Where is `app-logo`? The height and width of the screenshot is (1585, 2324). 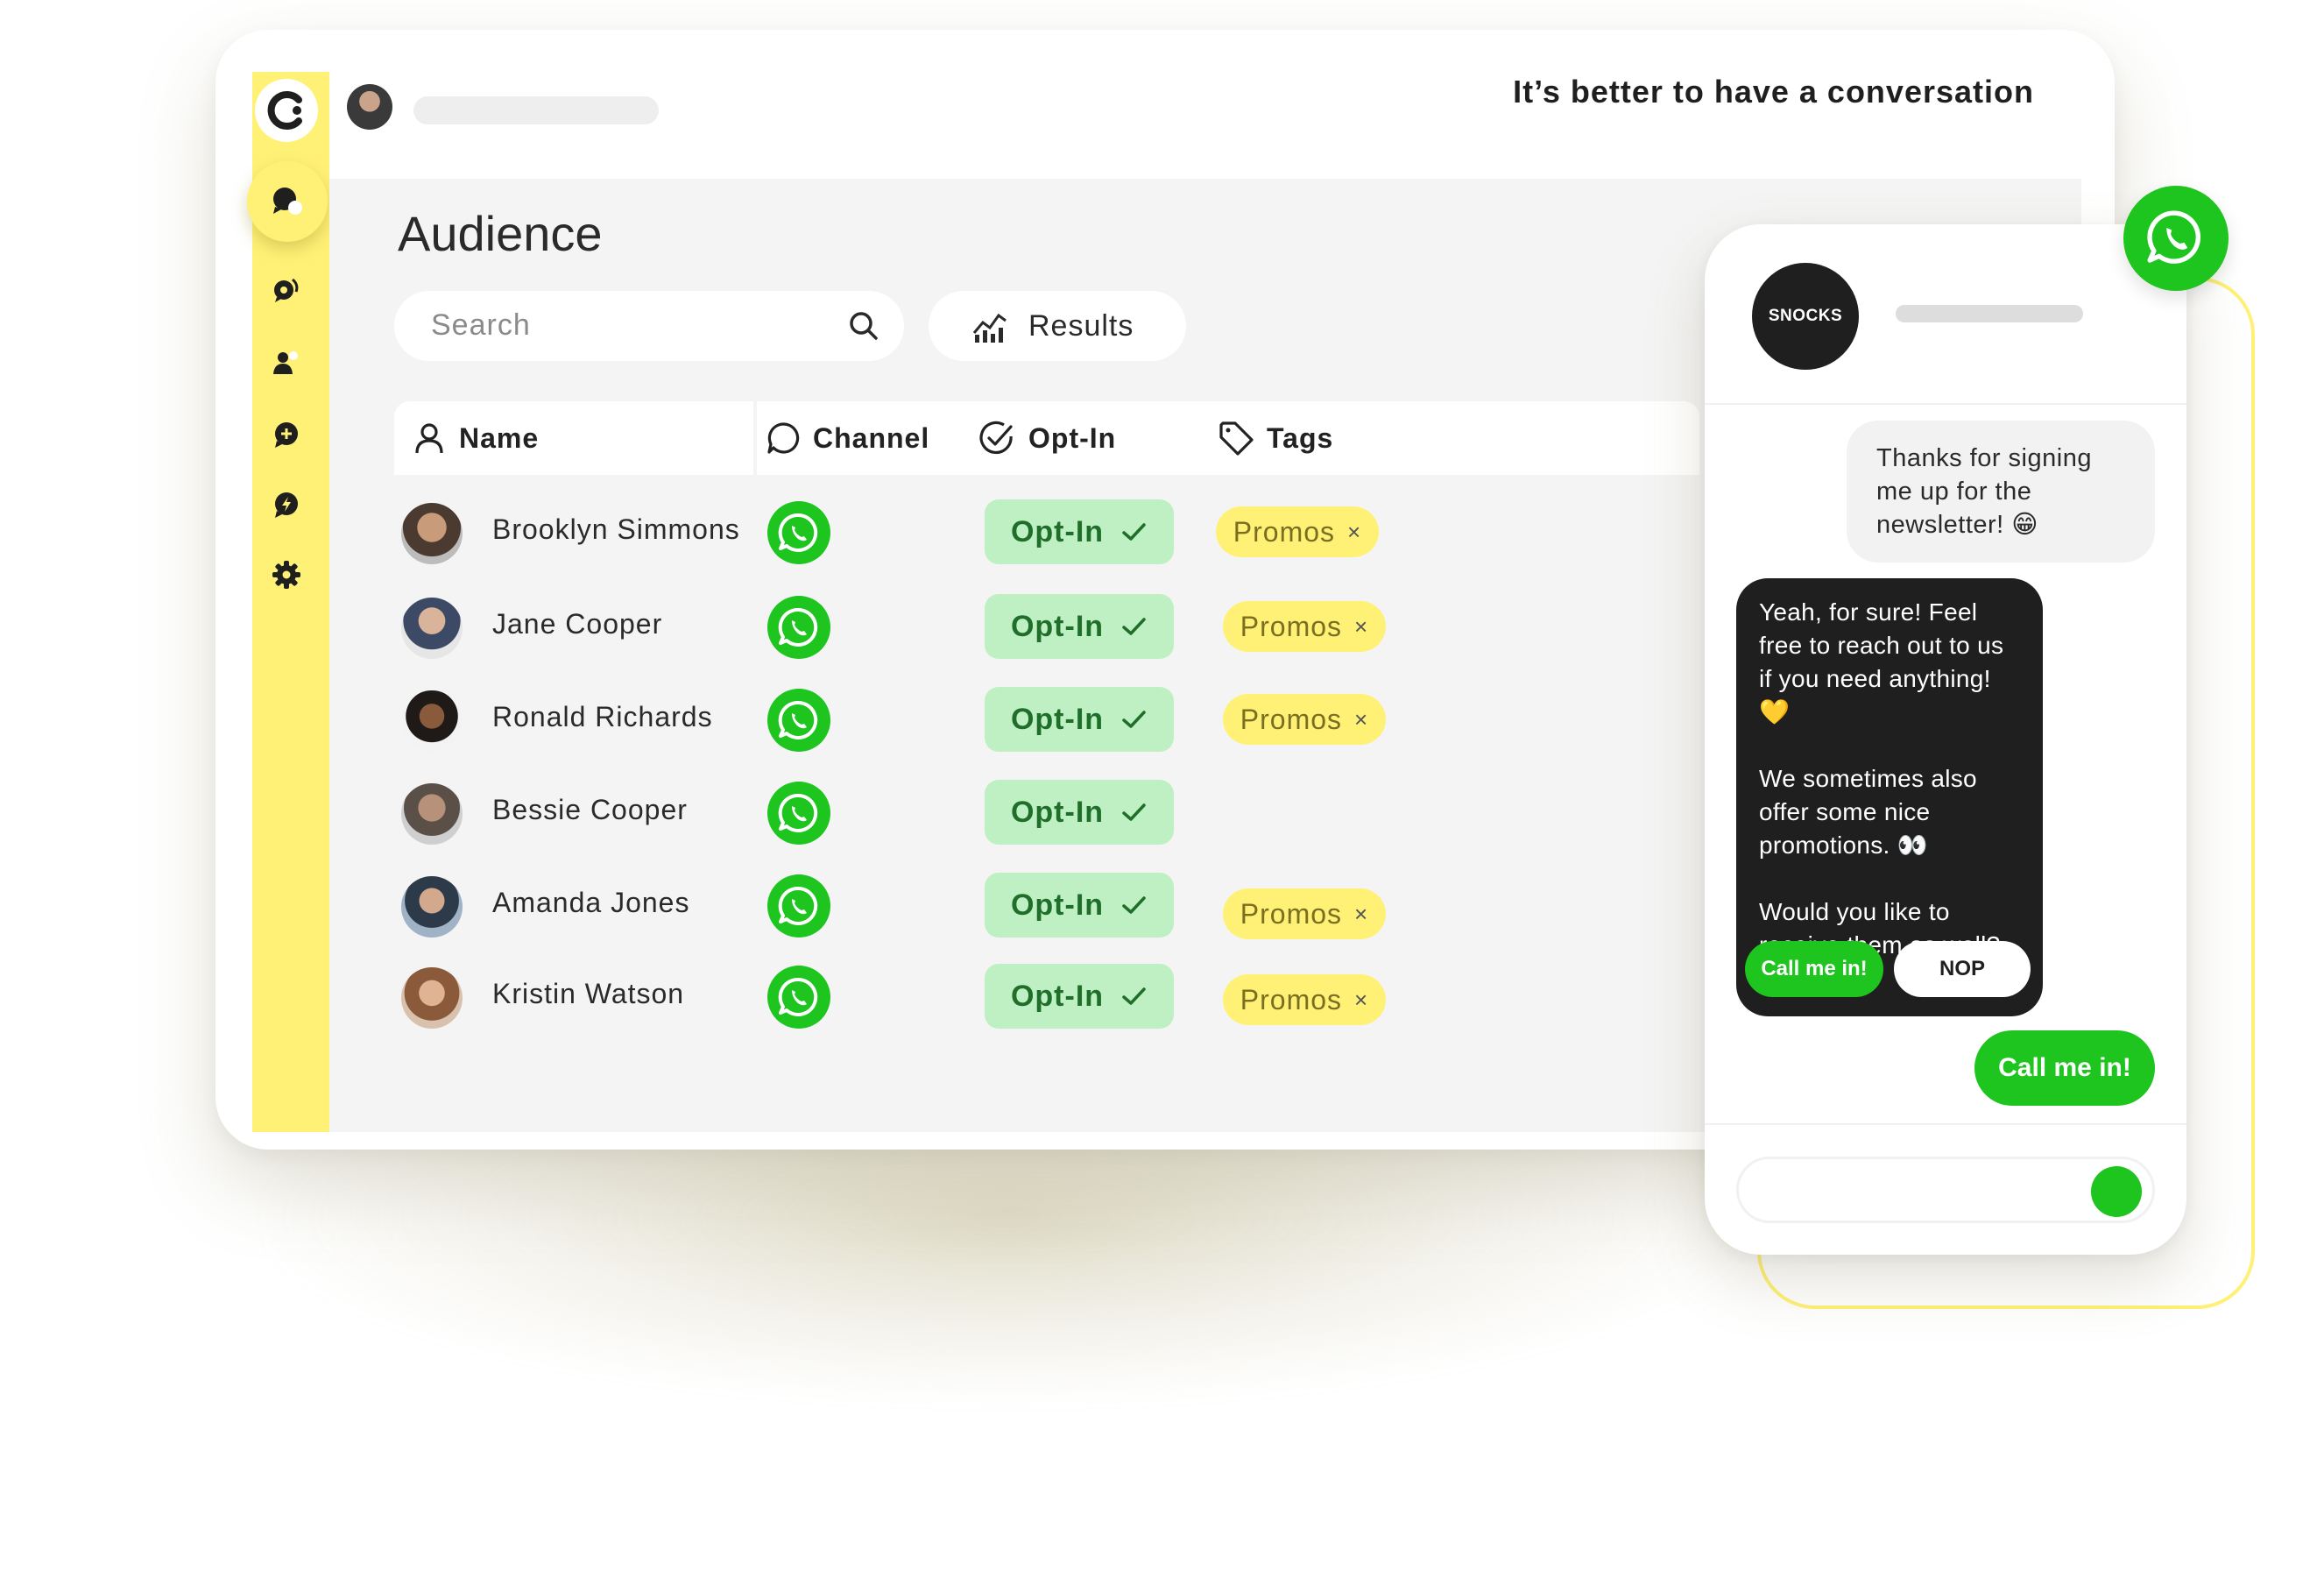 app-logo is located at coordinates (286, 110).